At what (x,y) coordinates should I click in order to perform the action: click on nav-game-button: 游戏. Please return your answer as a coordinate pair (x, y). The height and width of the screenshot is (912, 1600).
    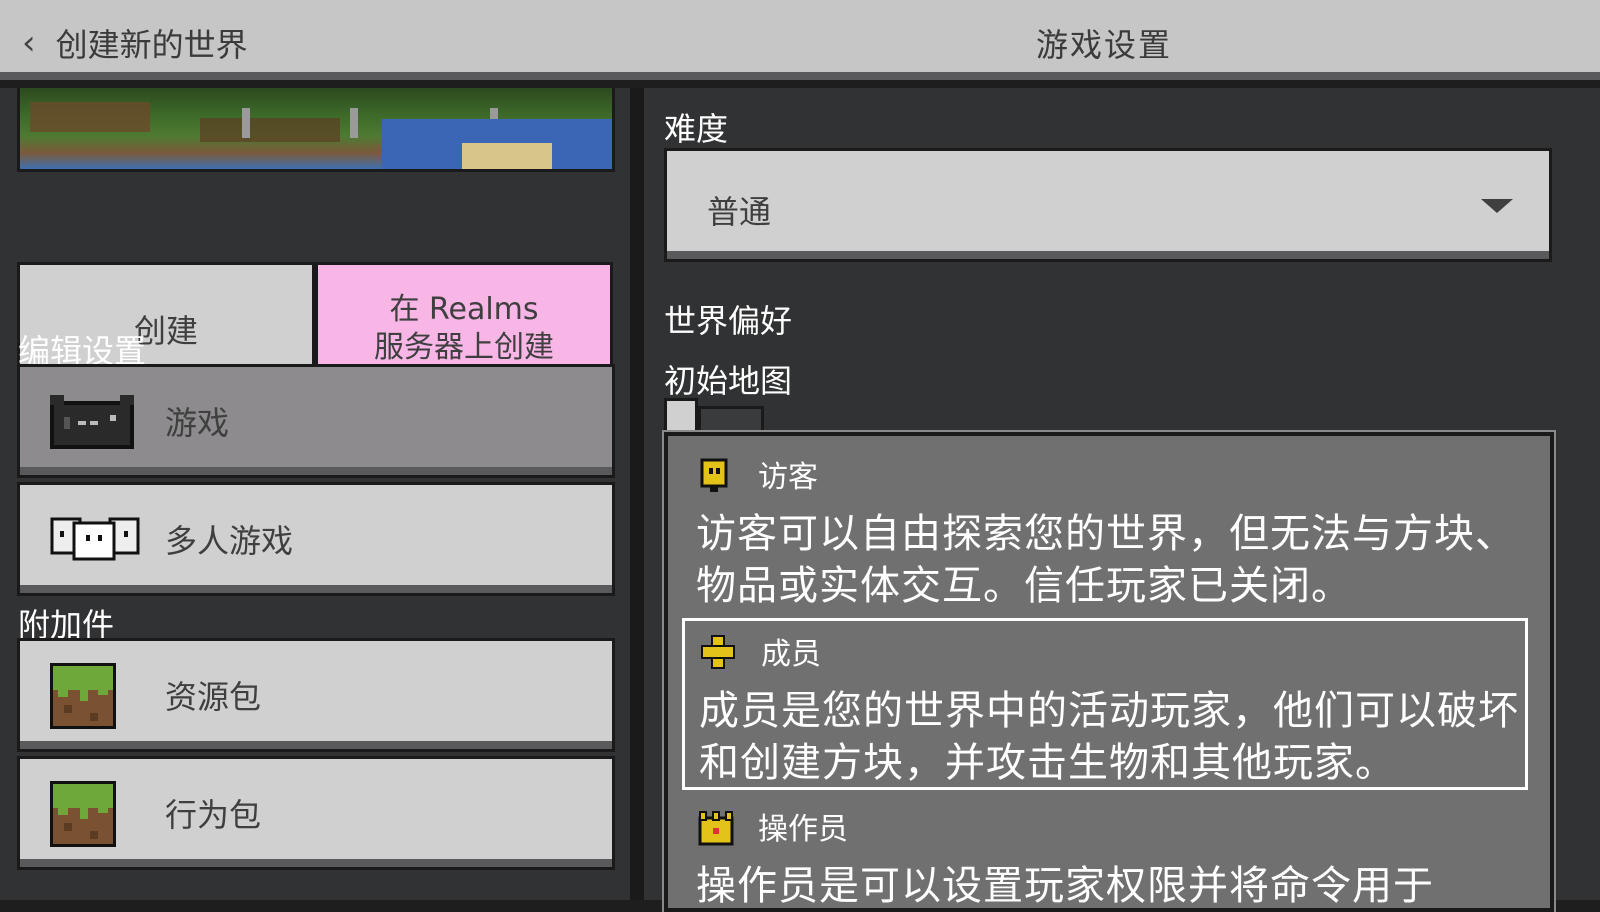
    Looking at the image, I should click on (316, 421).